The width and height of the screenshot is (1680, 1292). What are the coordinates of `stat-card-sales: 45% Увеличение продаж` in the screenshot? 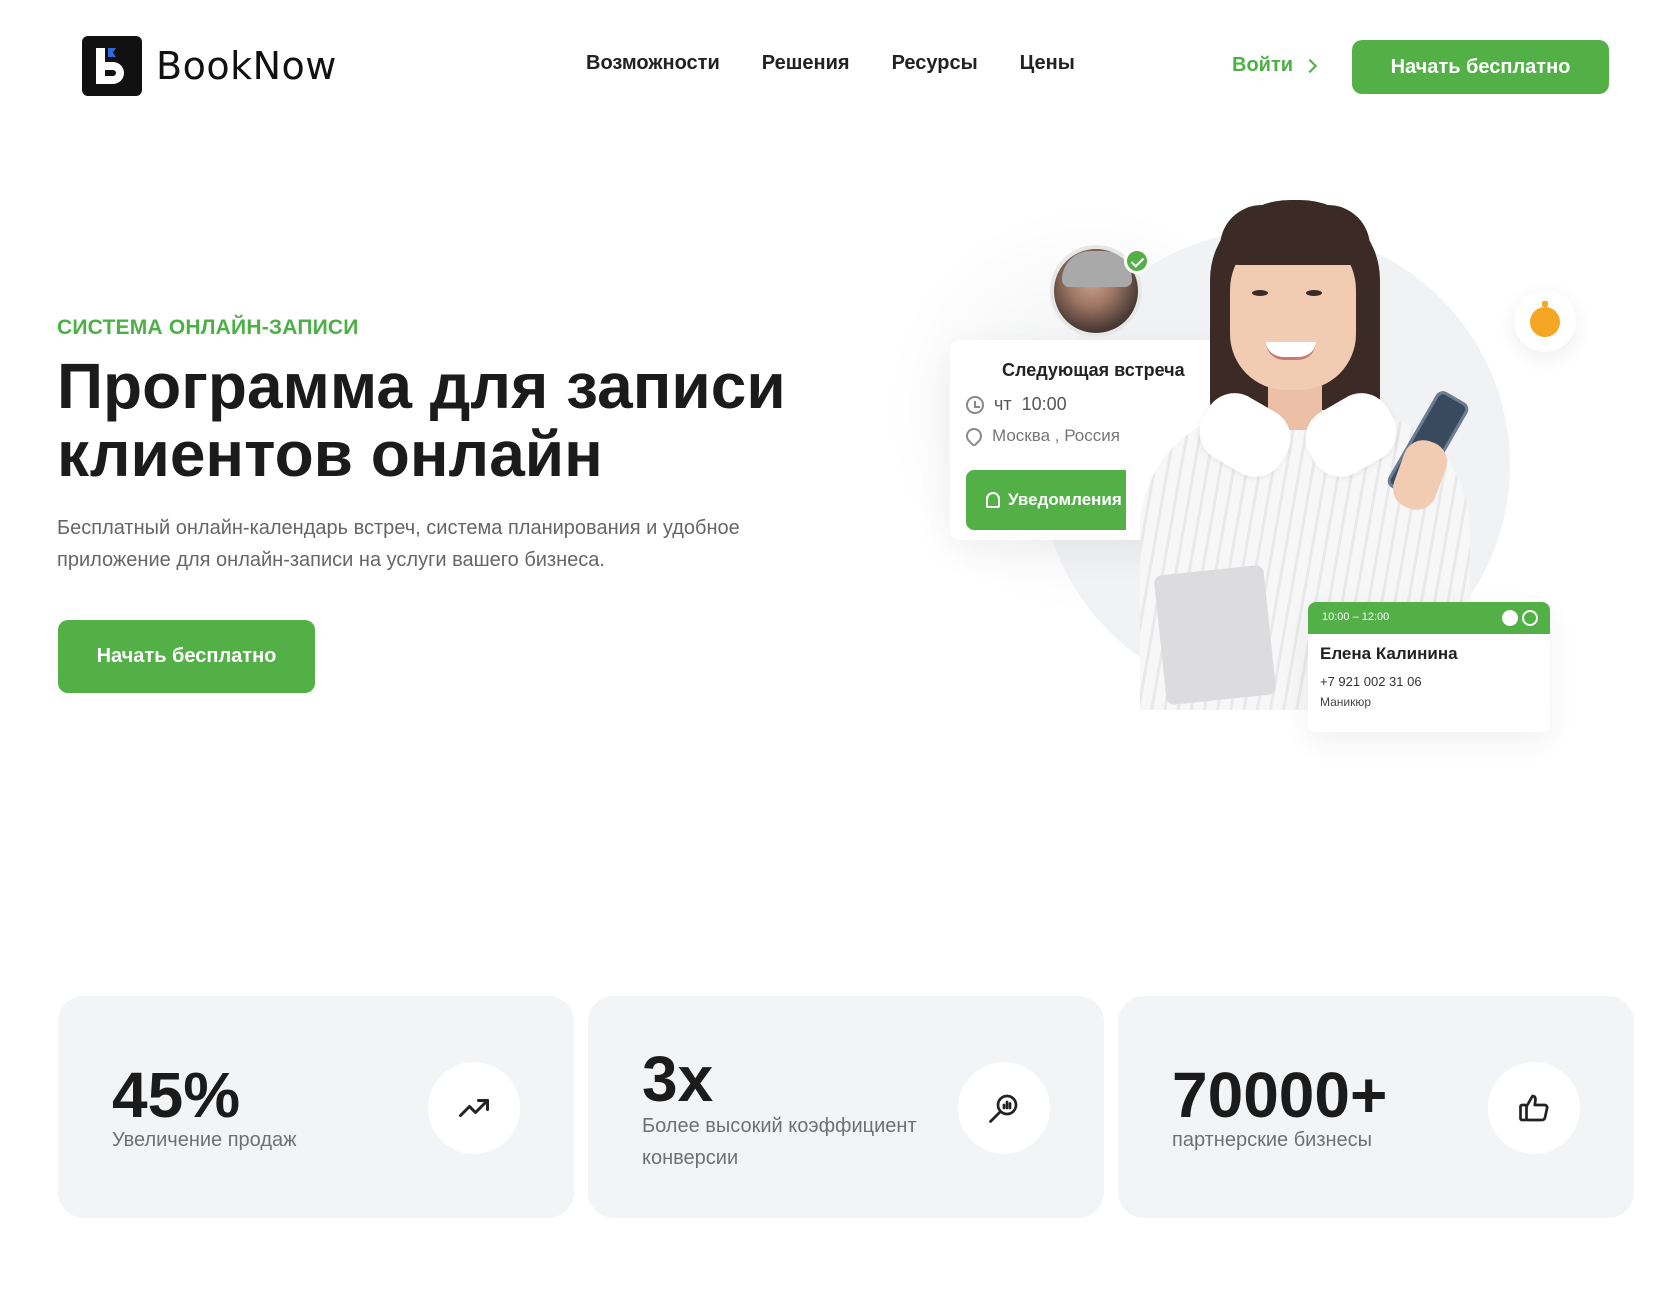 It's located at (316, 1107).